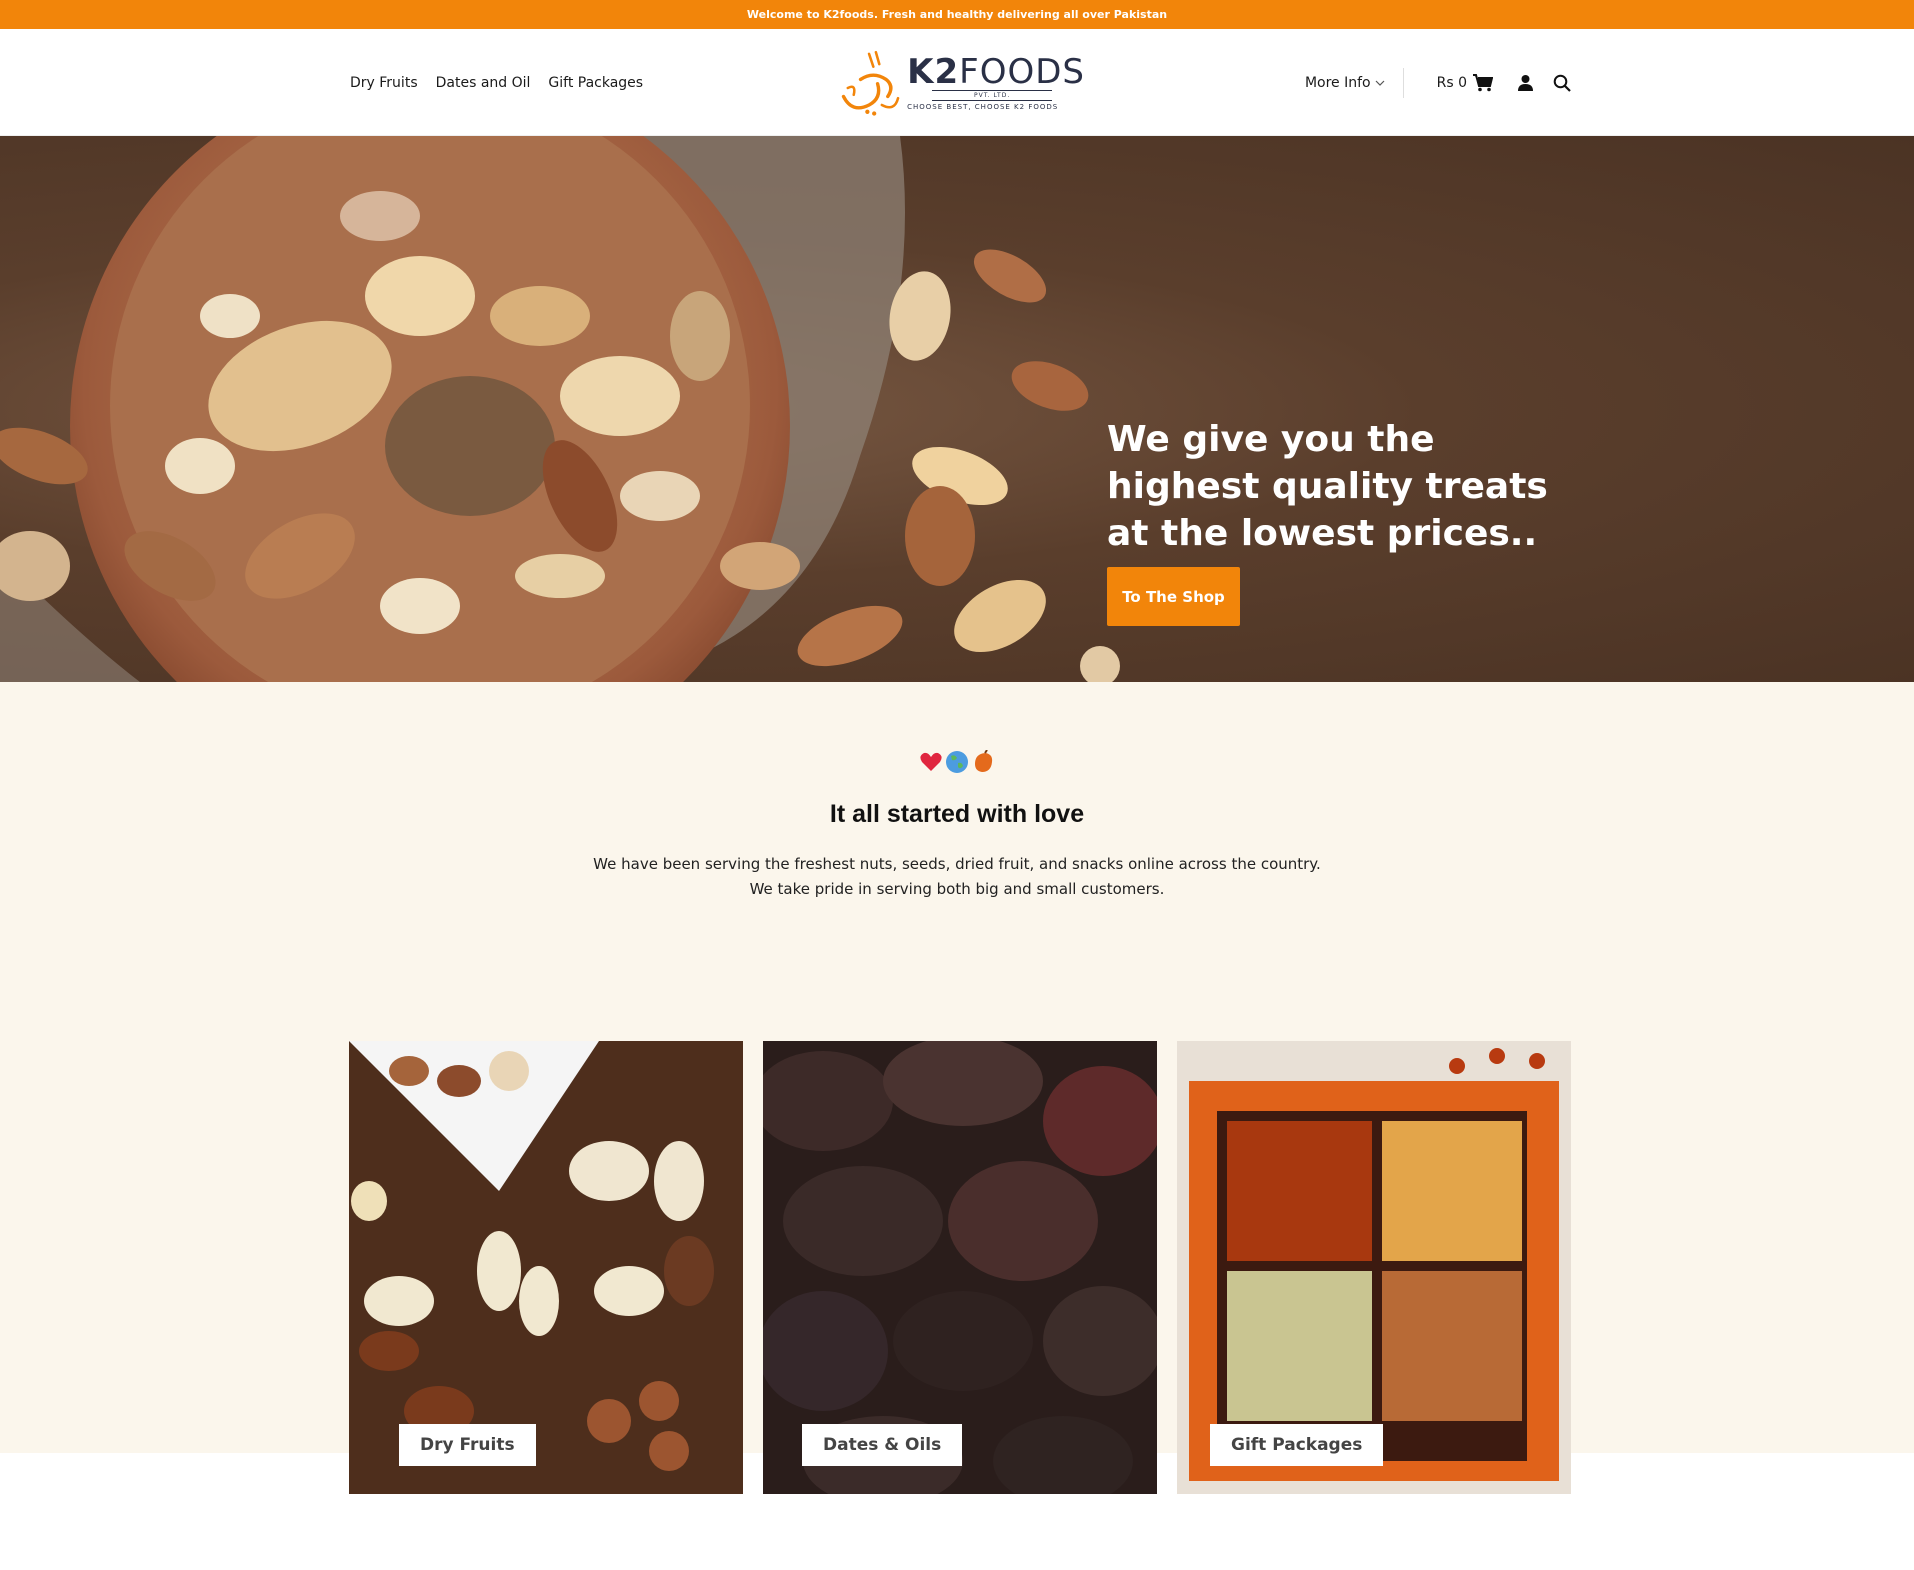 The height and width of the screenshot is (1570, 1914). Describe the element at coordinates (1451, 82) in the screenshot. I see `cart-amount: Rs 0` at that location.